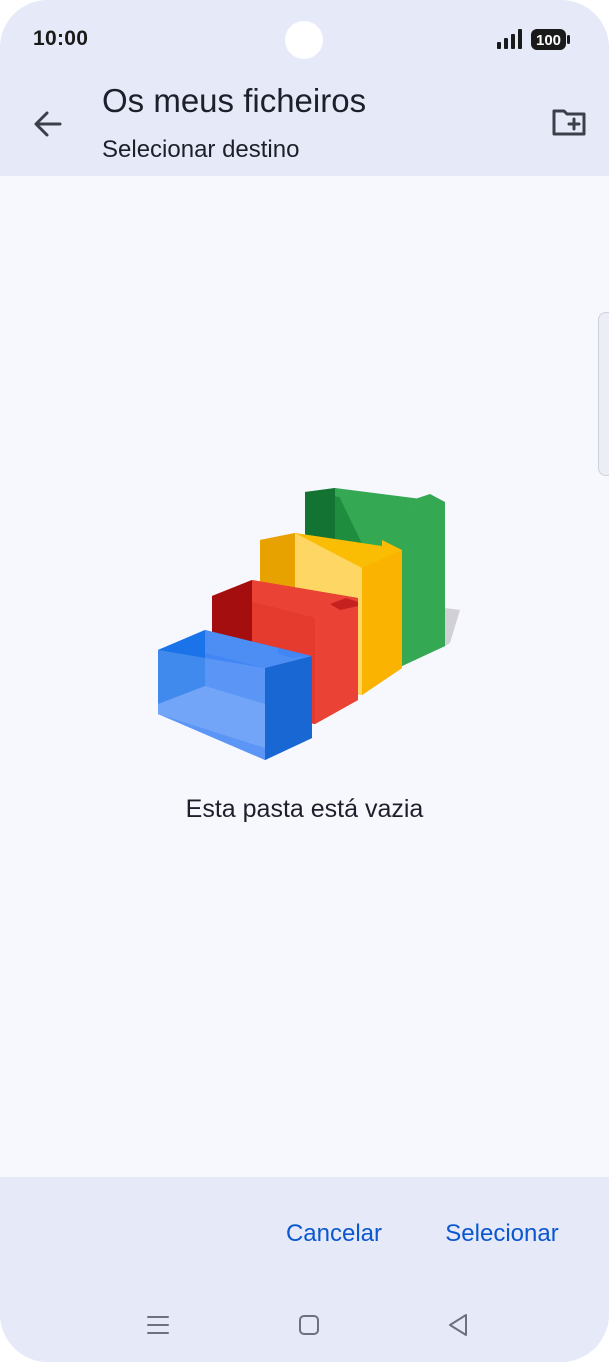 This screenshot has height=1362, width=609. I want to click on system-navigation-bar, so click(304, 1324).